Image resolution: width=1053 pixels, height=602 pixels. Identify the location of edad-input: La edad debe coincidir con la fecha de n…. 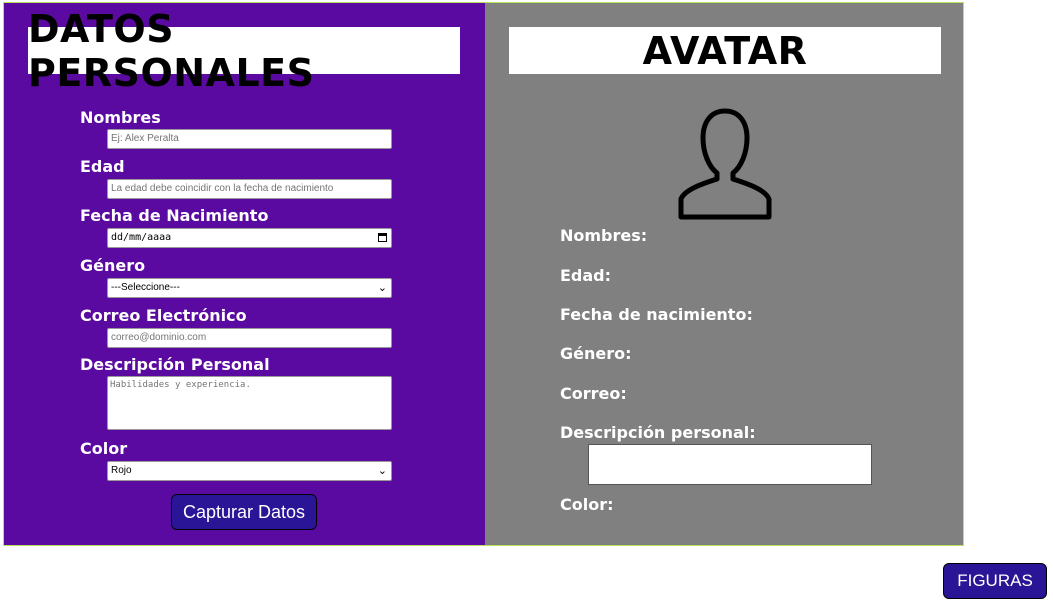
(249, 189).